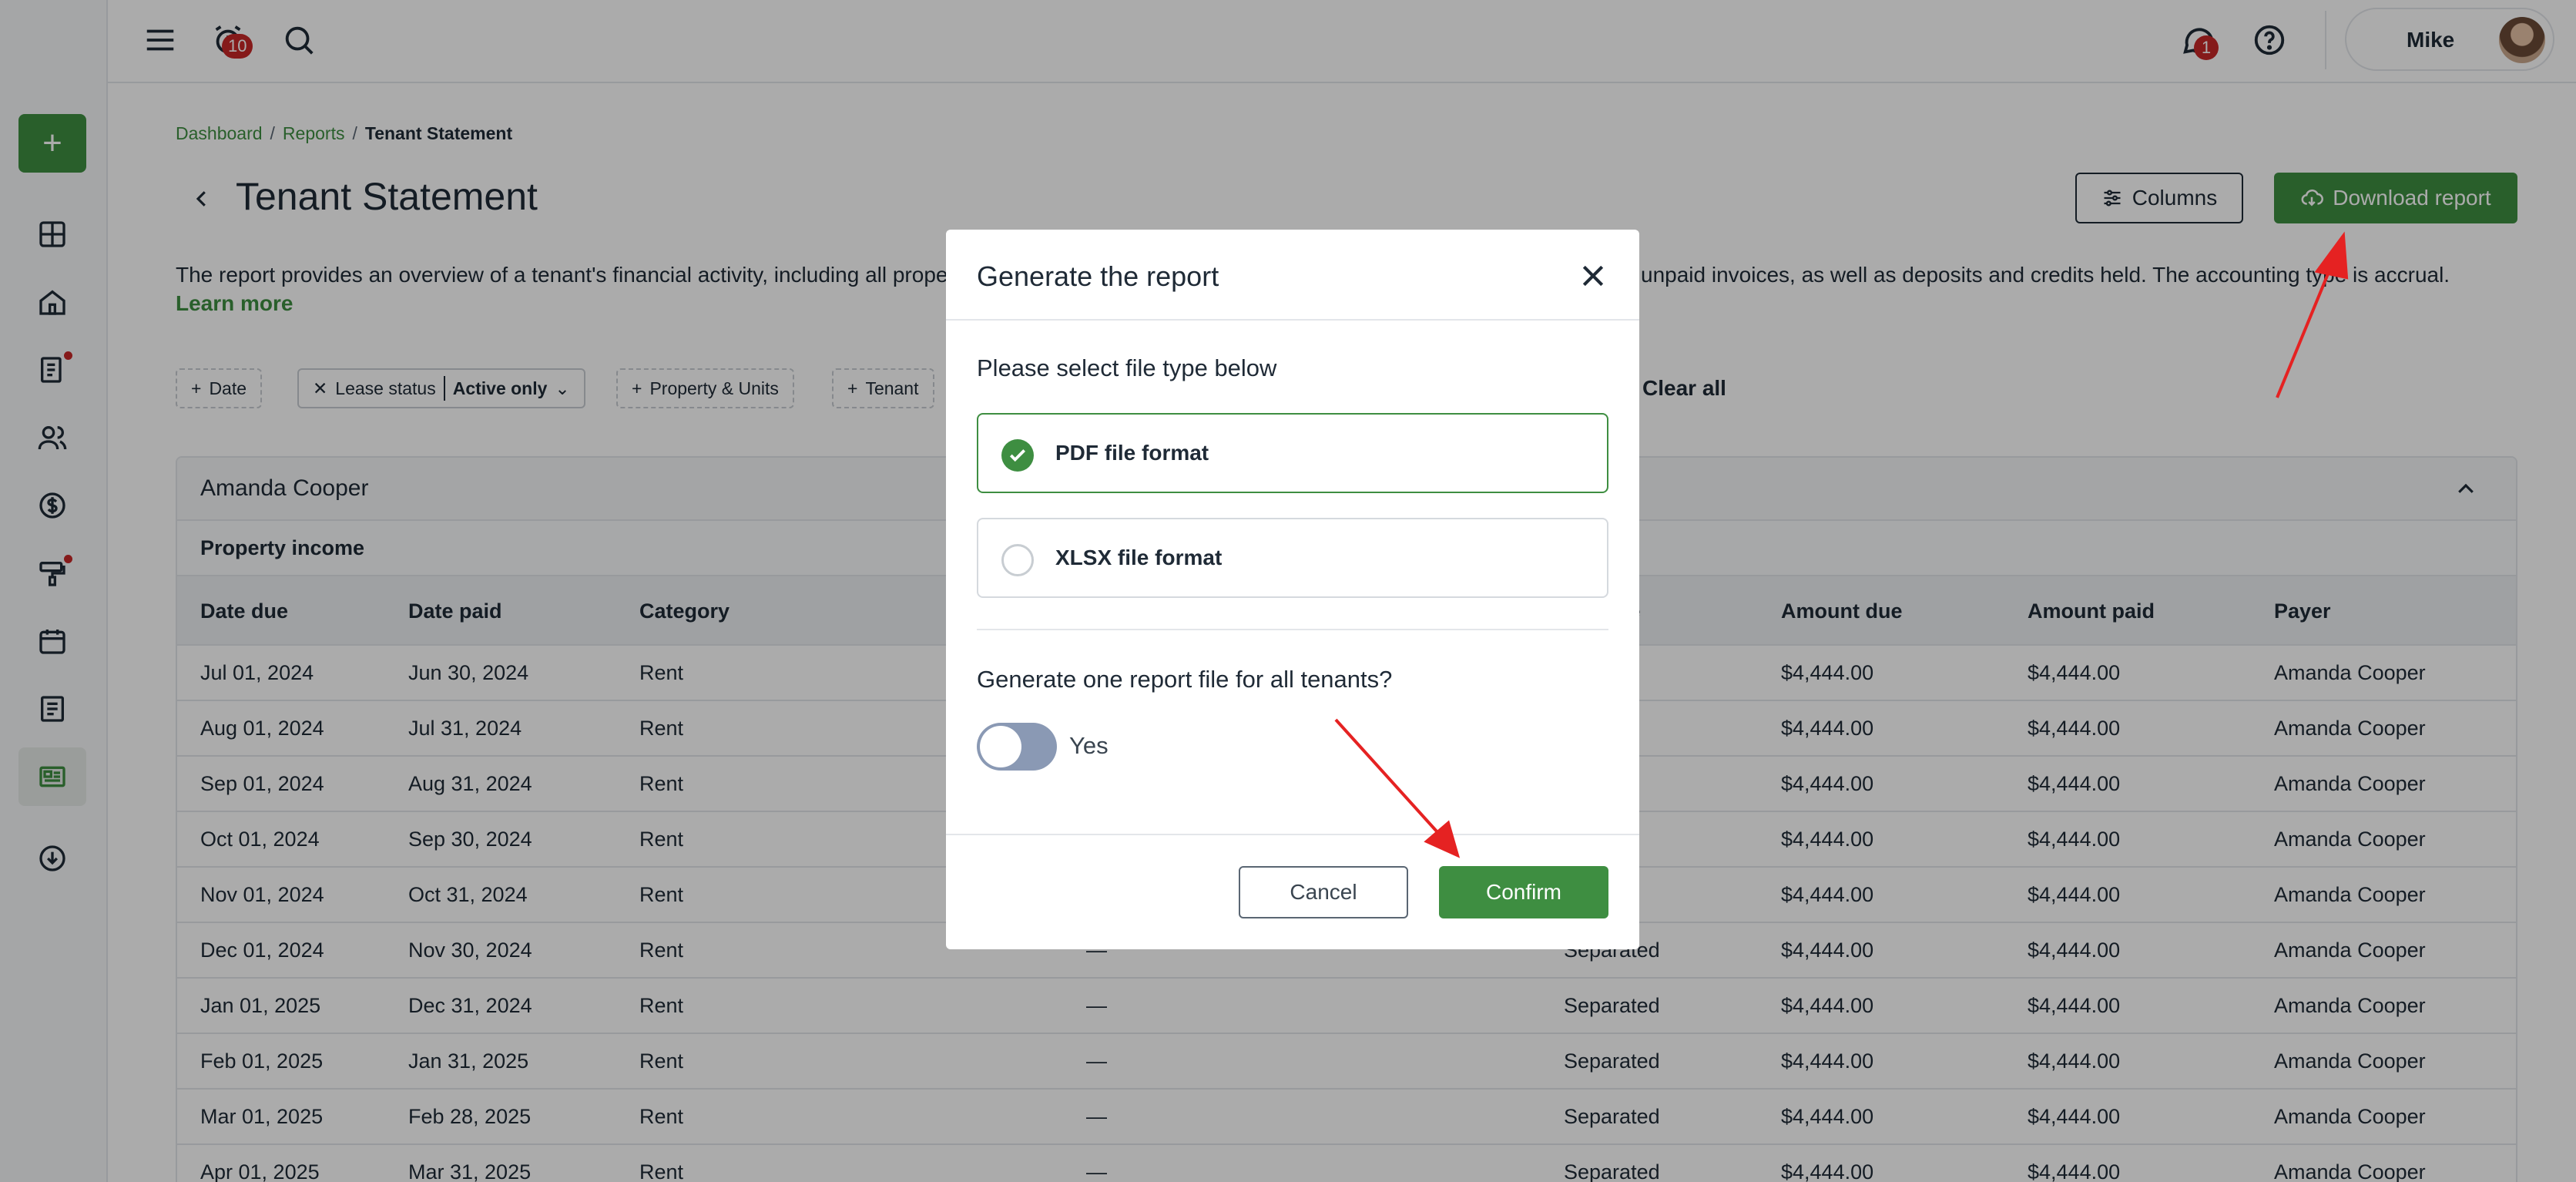  Describe the element at coordinates (1089, 745) in the screenshot. I see `toggle-label: Yes` at that location.